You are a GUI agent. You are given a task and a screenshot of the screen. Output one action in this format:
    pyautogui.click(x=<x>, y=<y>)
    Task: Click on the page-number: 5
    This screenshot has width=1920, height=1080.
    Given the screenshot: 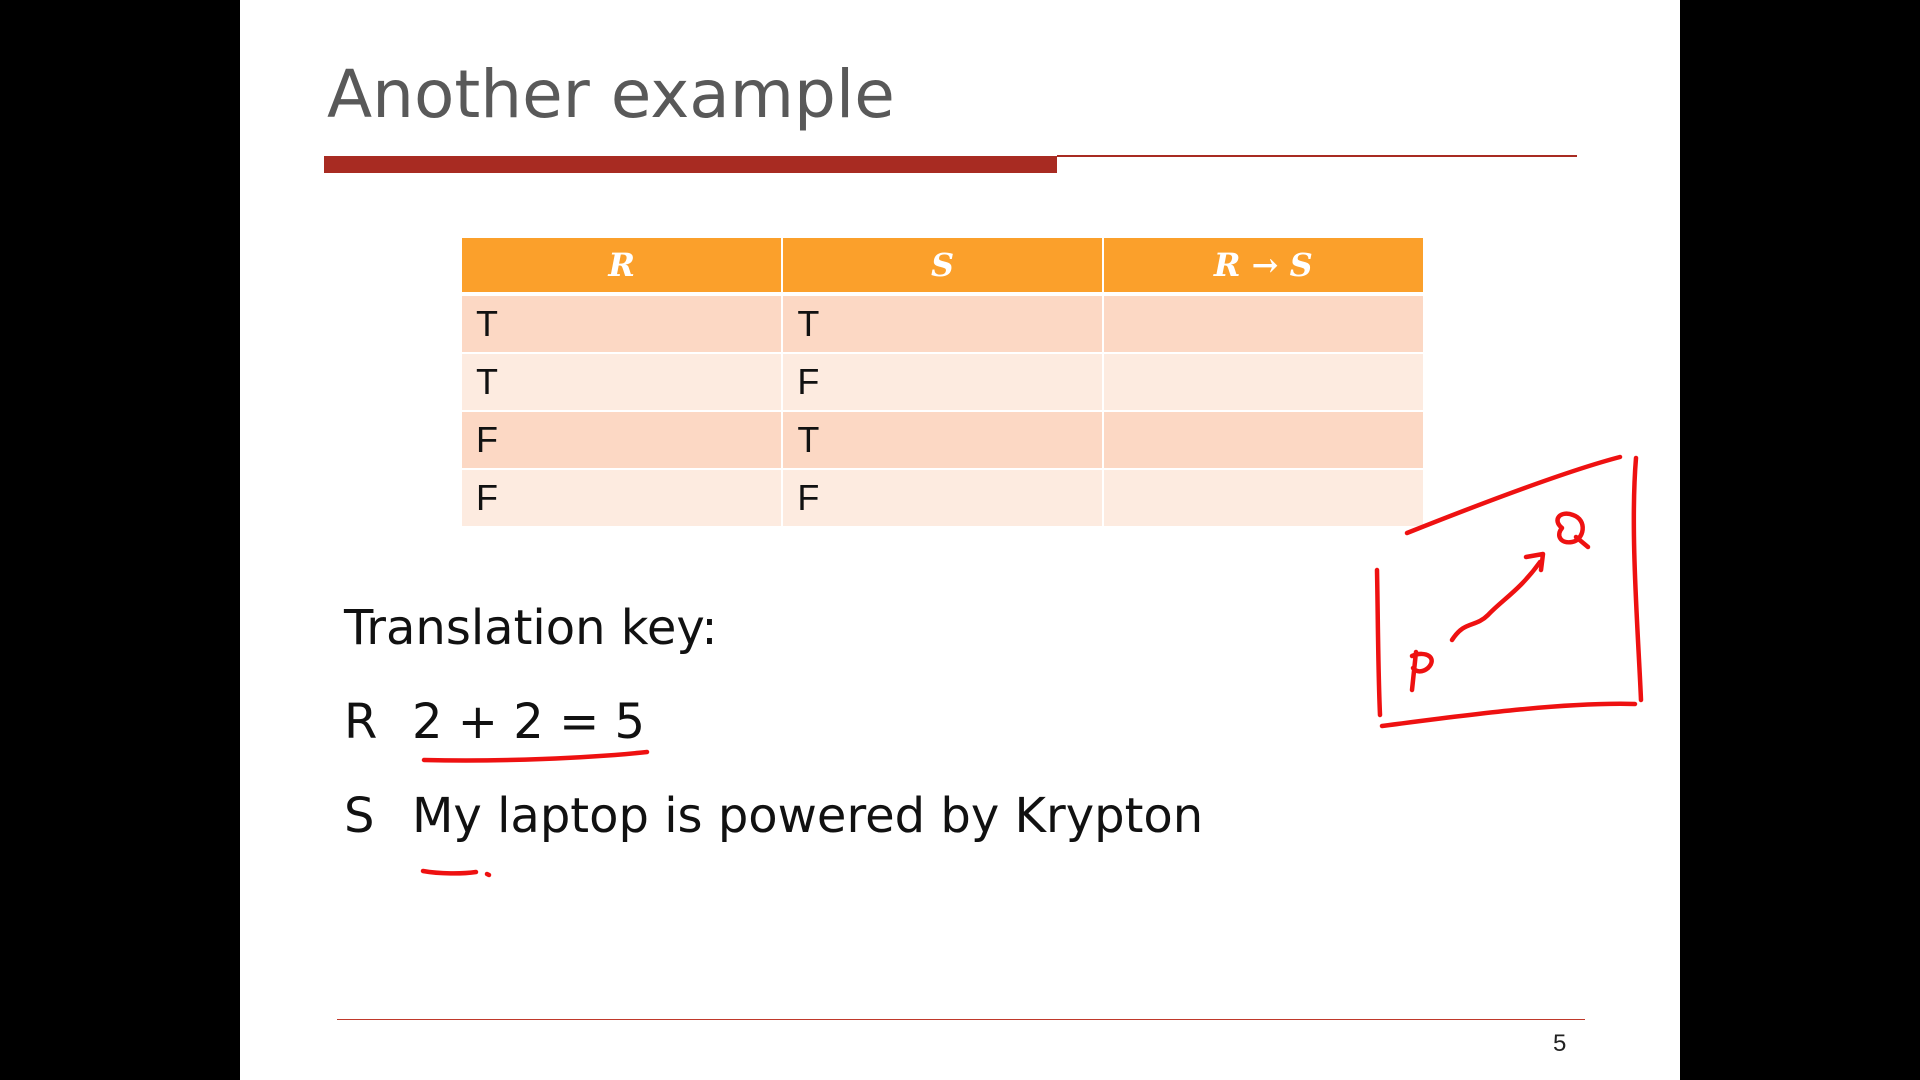 What is the action you would take?
    pyautogui.click(x=1560, y=1043)
    